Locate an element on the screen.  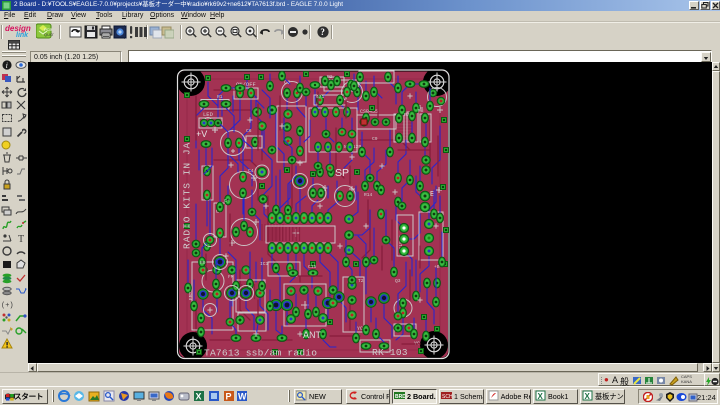
svg-text: i is located at coordinates (7, 65).